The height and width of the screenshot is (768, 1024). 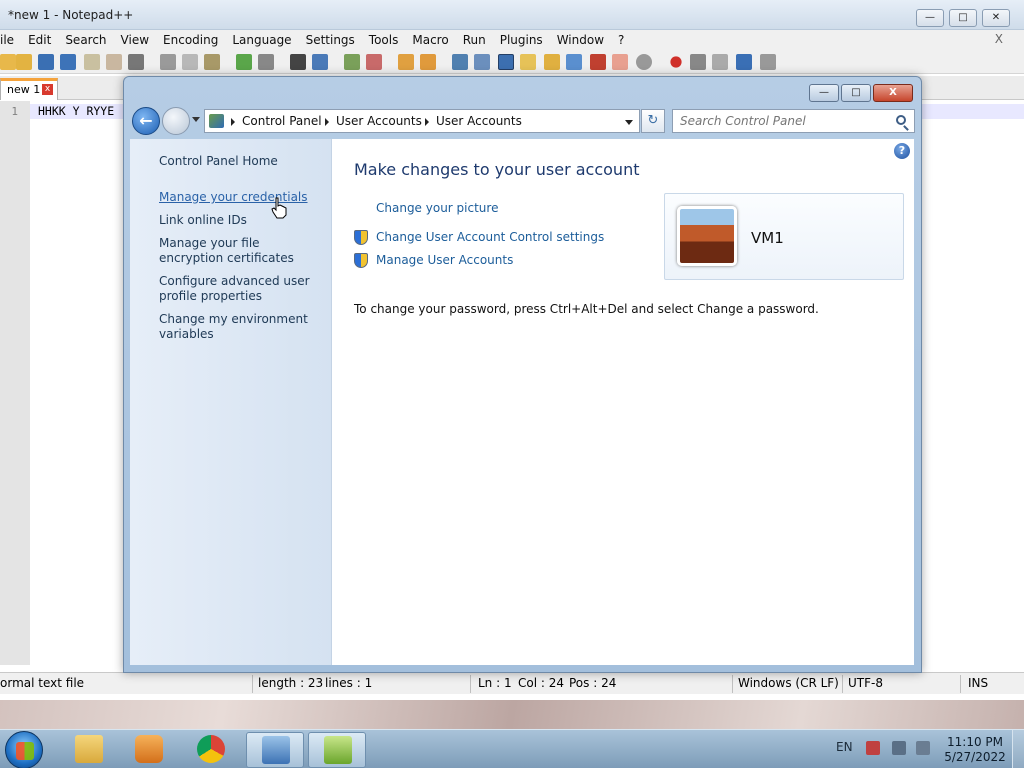 What do you see at coordinates (768, 62) in the screenshot?
I see `macro-save-icon` at bounding box center [768, 62].